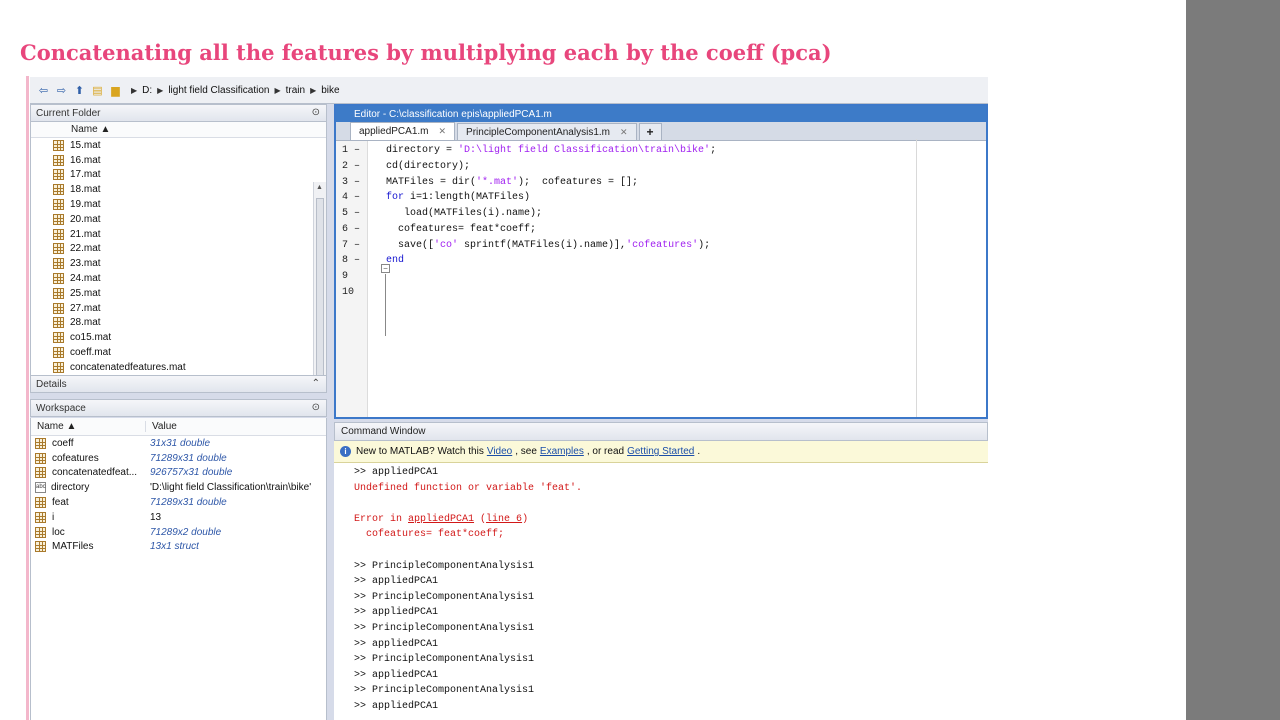 The width and height of the screenshot is (1280, 720). I want to click on current-folder-header: Current Folder ⊙, so click(178, 113).